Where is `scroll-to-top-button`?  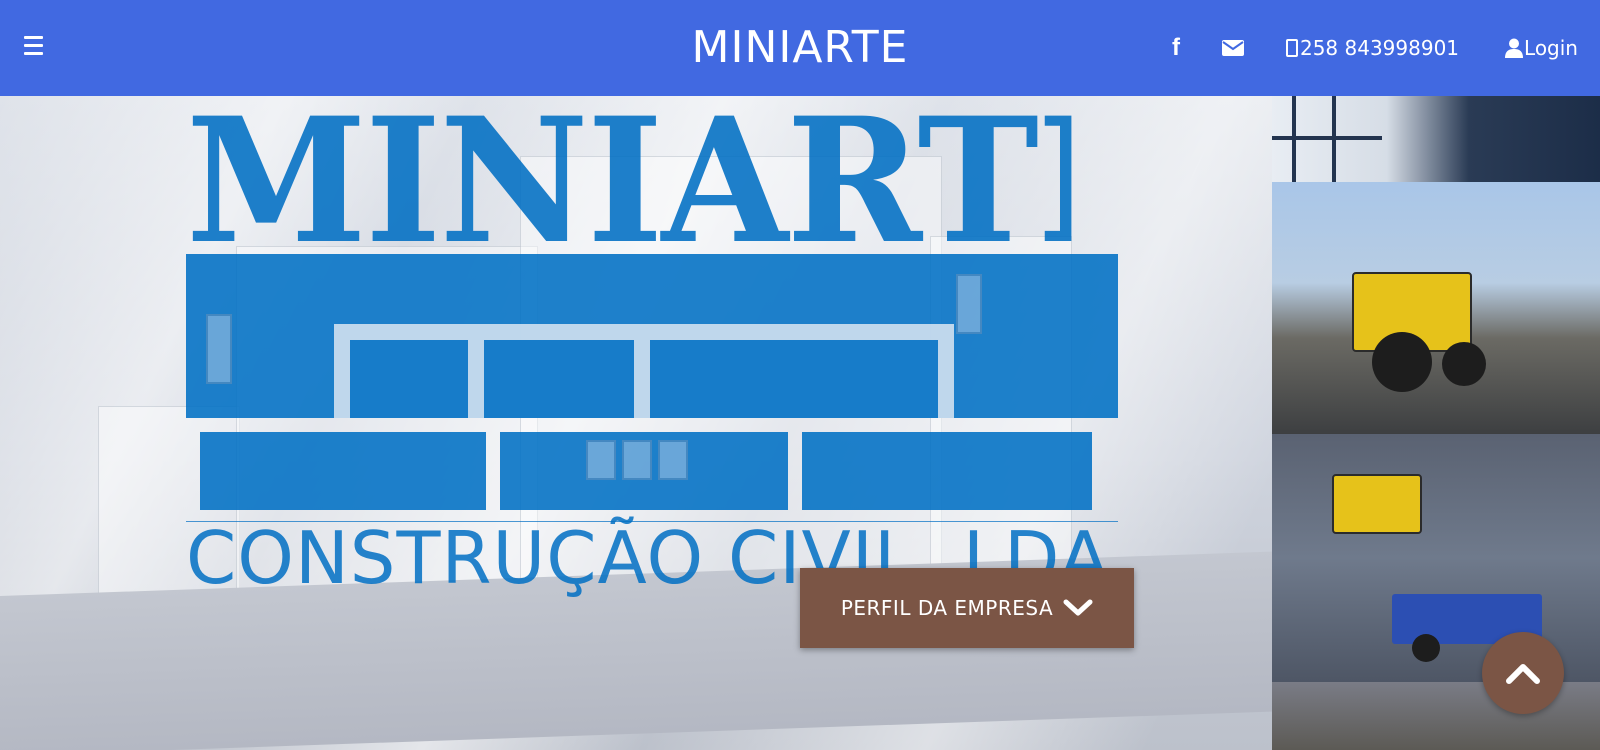 scroll-to-top-button is located at coordinates (1523, 673).